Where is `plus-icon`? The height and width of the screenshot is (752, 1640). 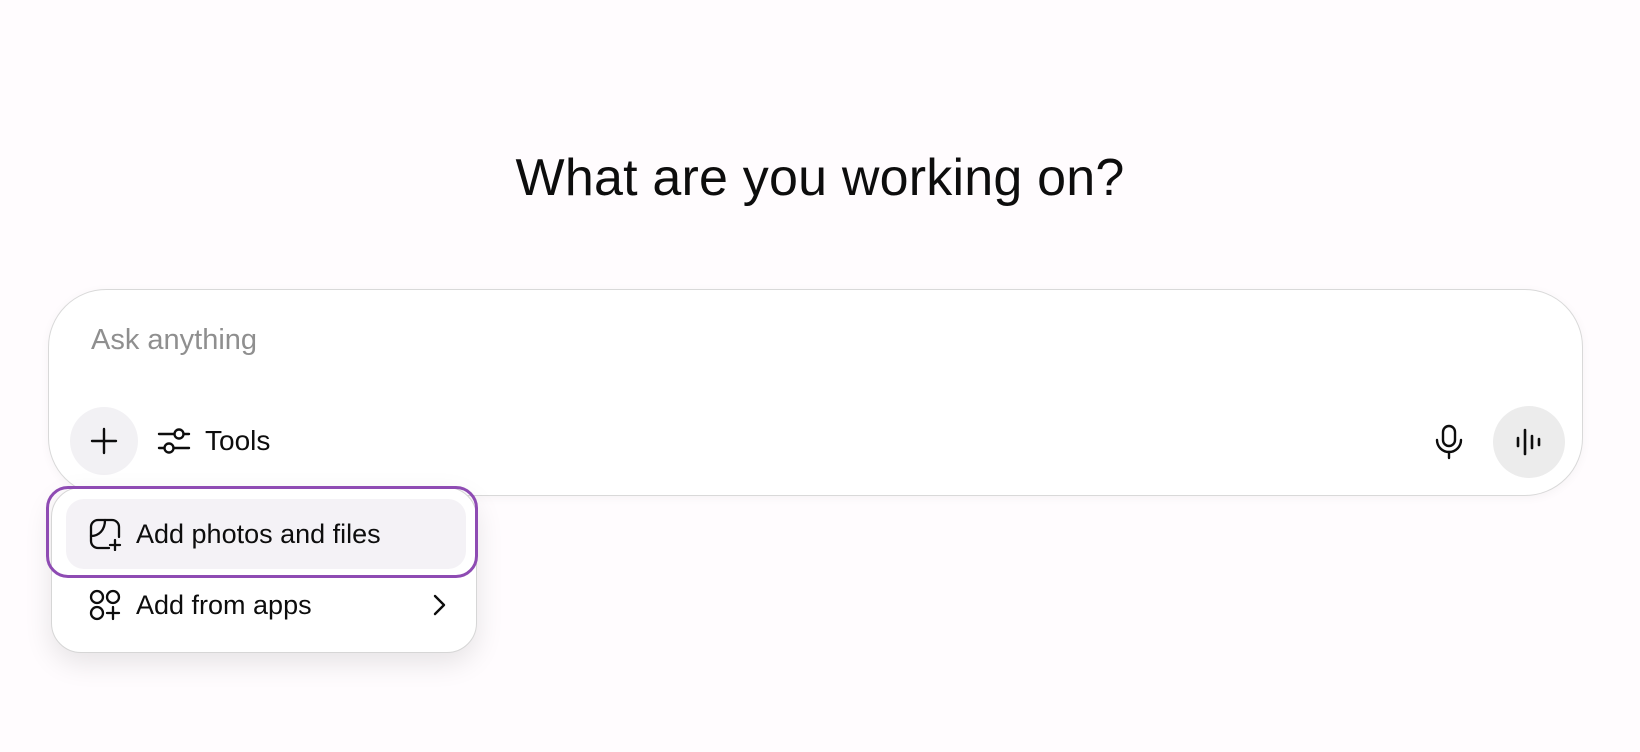
plus-icon is located at coordinates (104, 441).